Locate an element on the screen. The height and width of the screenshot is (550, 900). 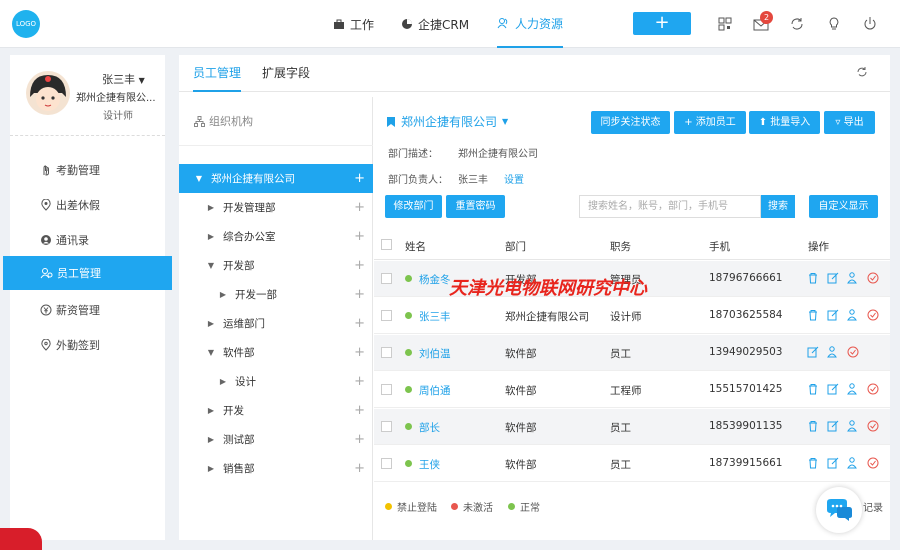
select-all-checkbox is located at coordinates (386, 244).